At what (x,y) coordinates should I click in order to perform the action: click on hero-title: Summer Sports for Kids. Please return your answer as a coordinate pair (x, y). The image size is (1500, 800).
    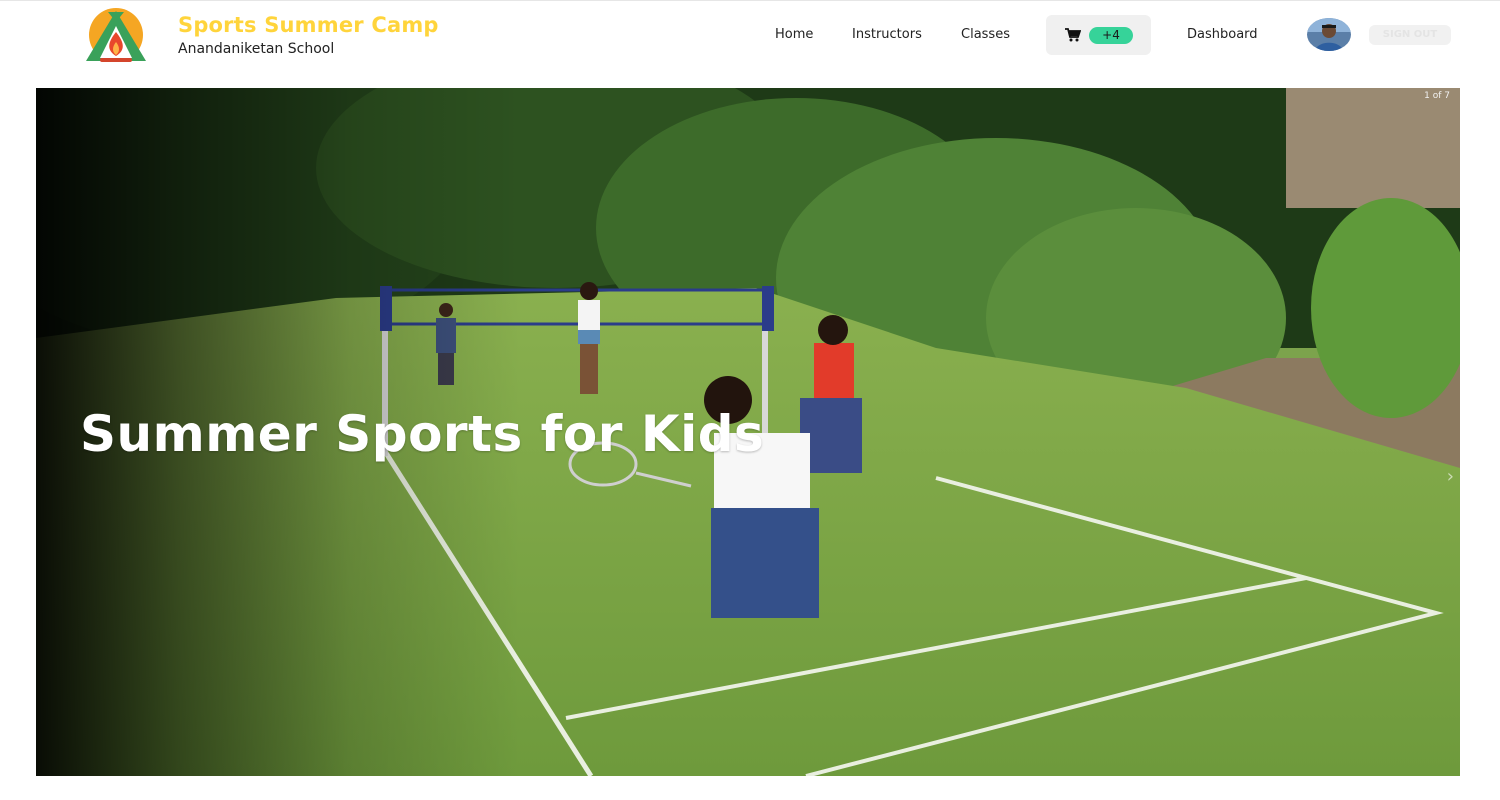
    Looking at the image, I should click on (422, 434).